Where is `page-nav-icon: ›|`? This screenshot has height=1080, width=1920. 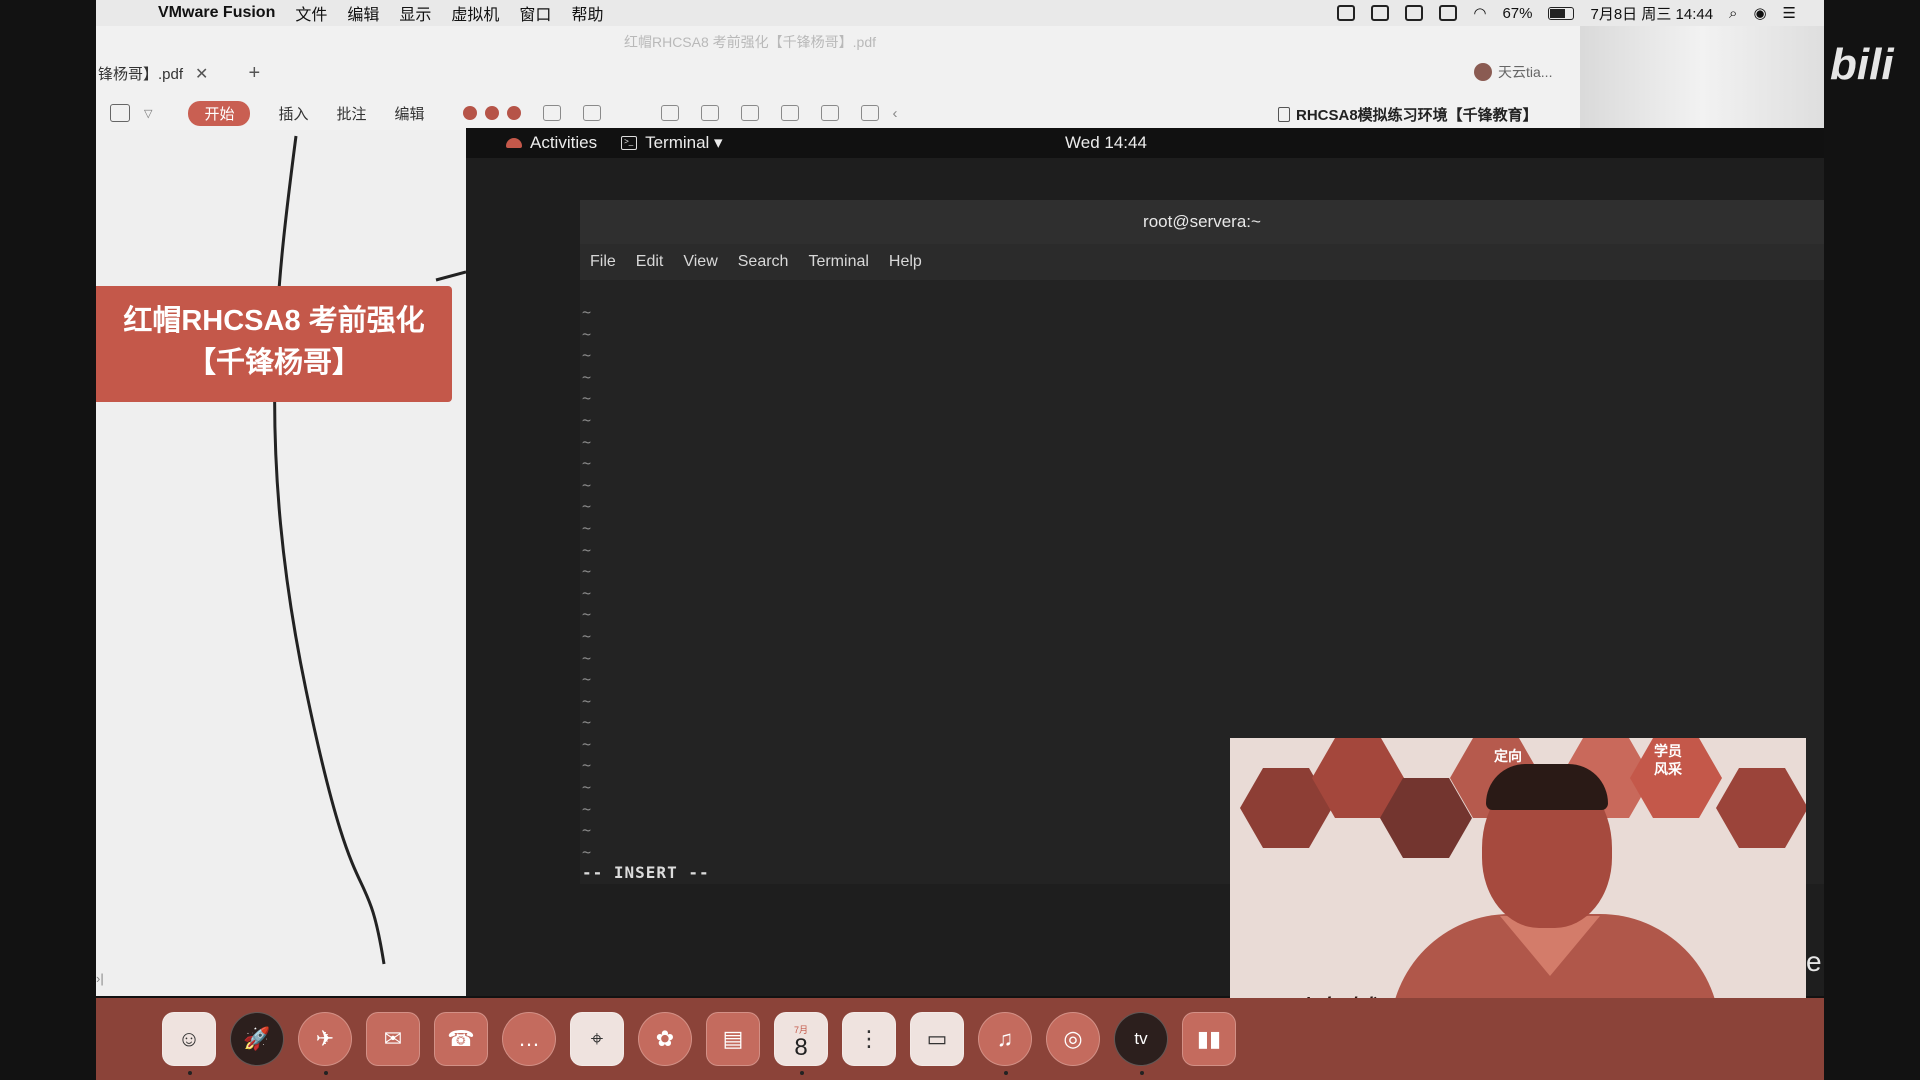 page-nav-icon: ›| is located at coordinates (100, 978).